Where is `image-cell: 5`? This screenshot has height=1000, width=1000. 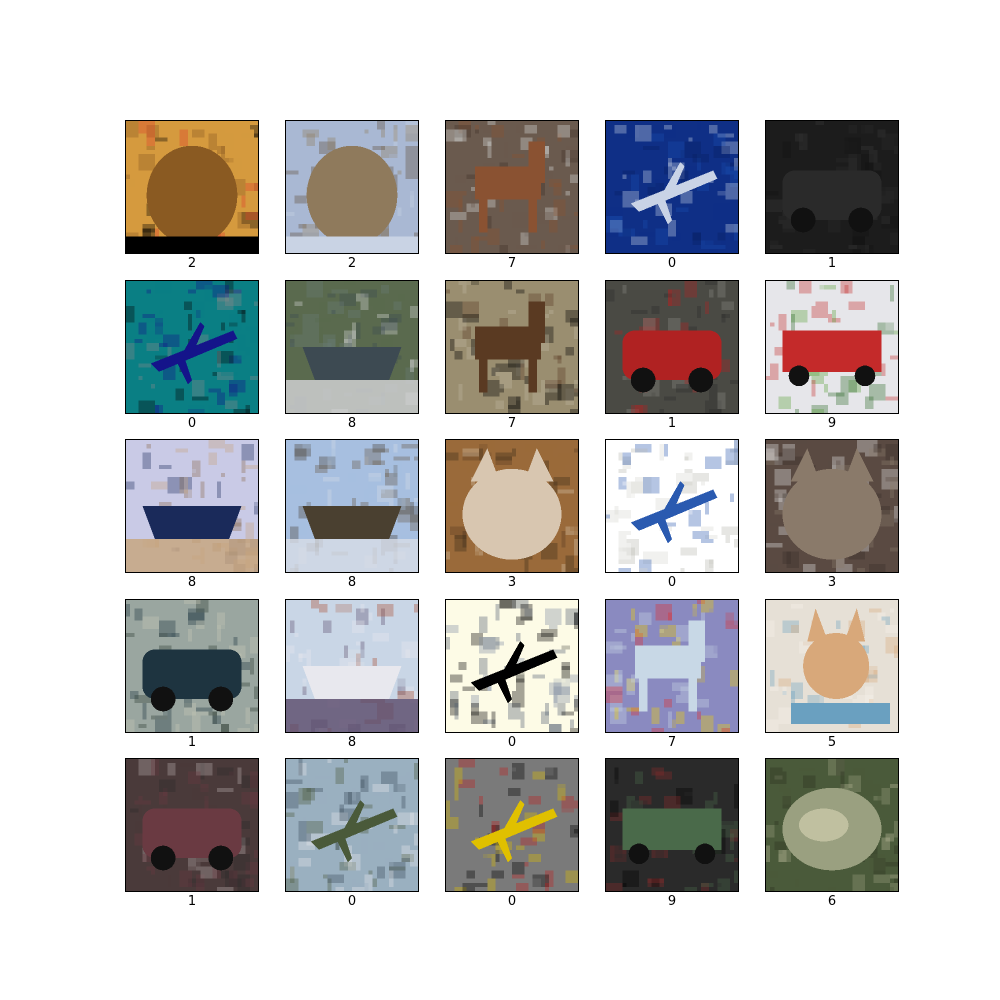
image-cell: 5 is located at coordinates (832, 678).